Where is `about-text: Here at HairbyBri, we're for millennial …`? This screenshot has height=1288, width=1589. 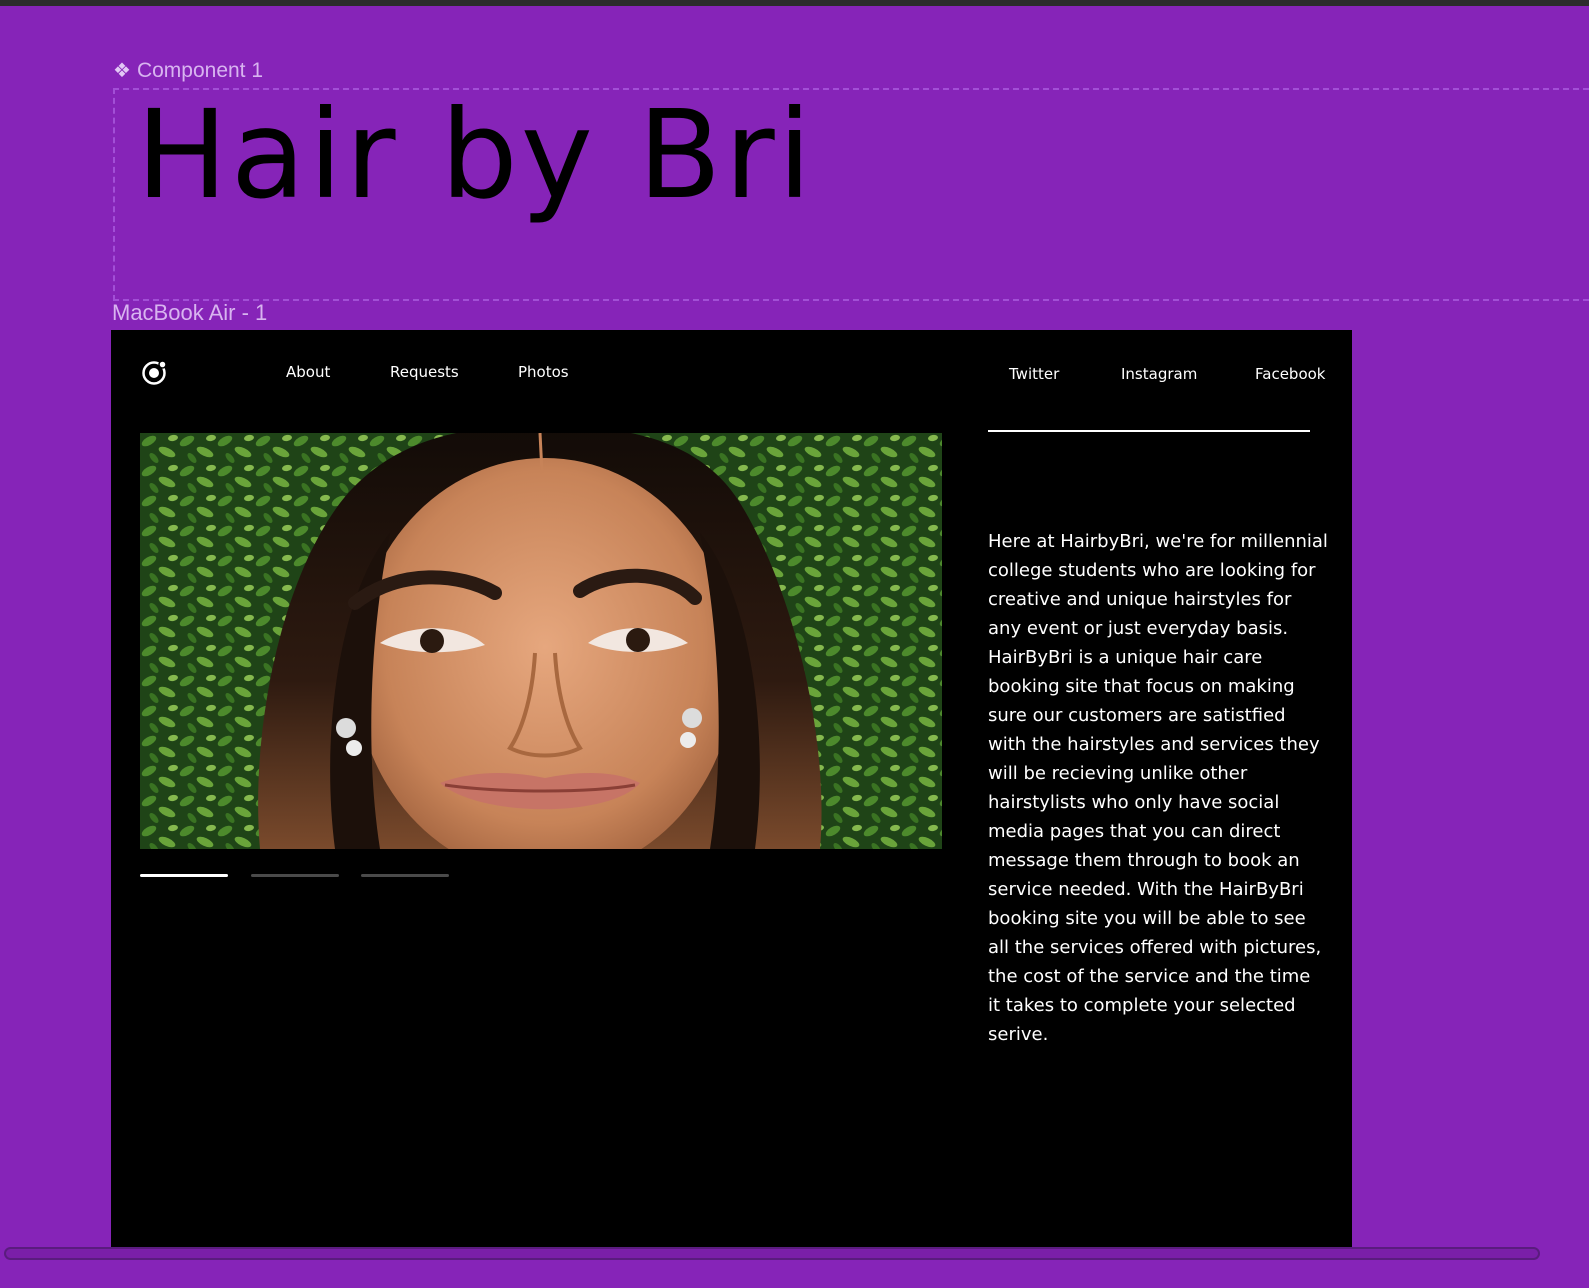 about-text: Here at HairbyBri, we're for millennial … is located at coordinates (1158, 788).